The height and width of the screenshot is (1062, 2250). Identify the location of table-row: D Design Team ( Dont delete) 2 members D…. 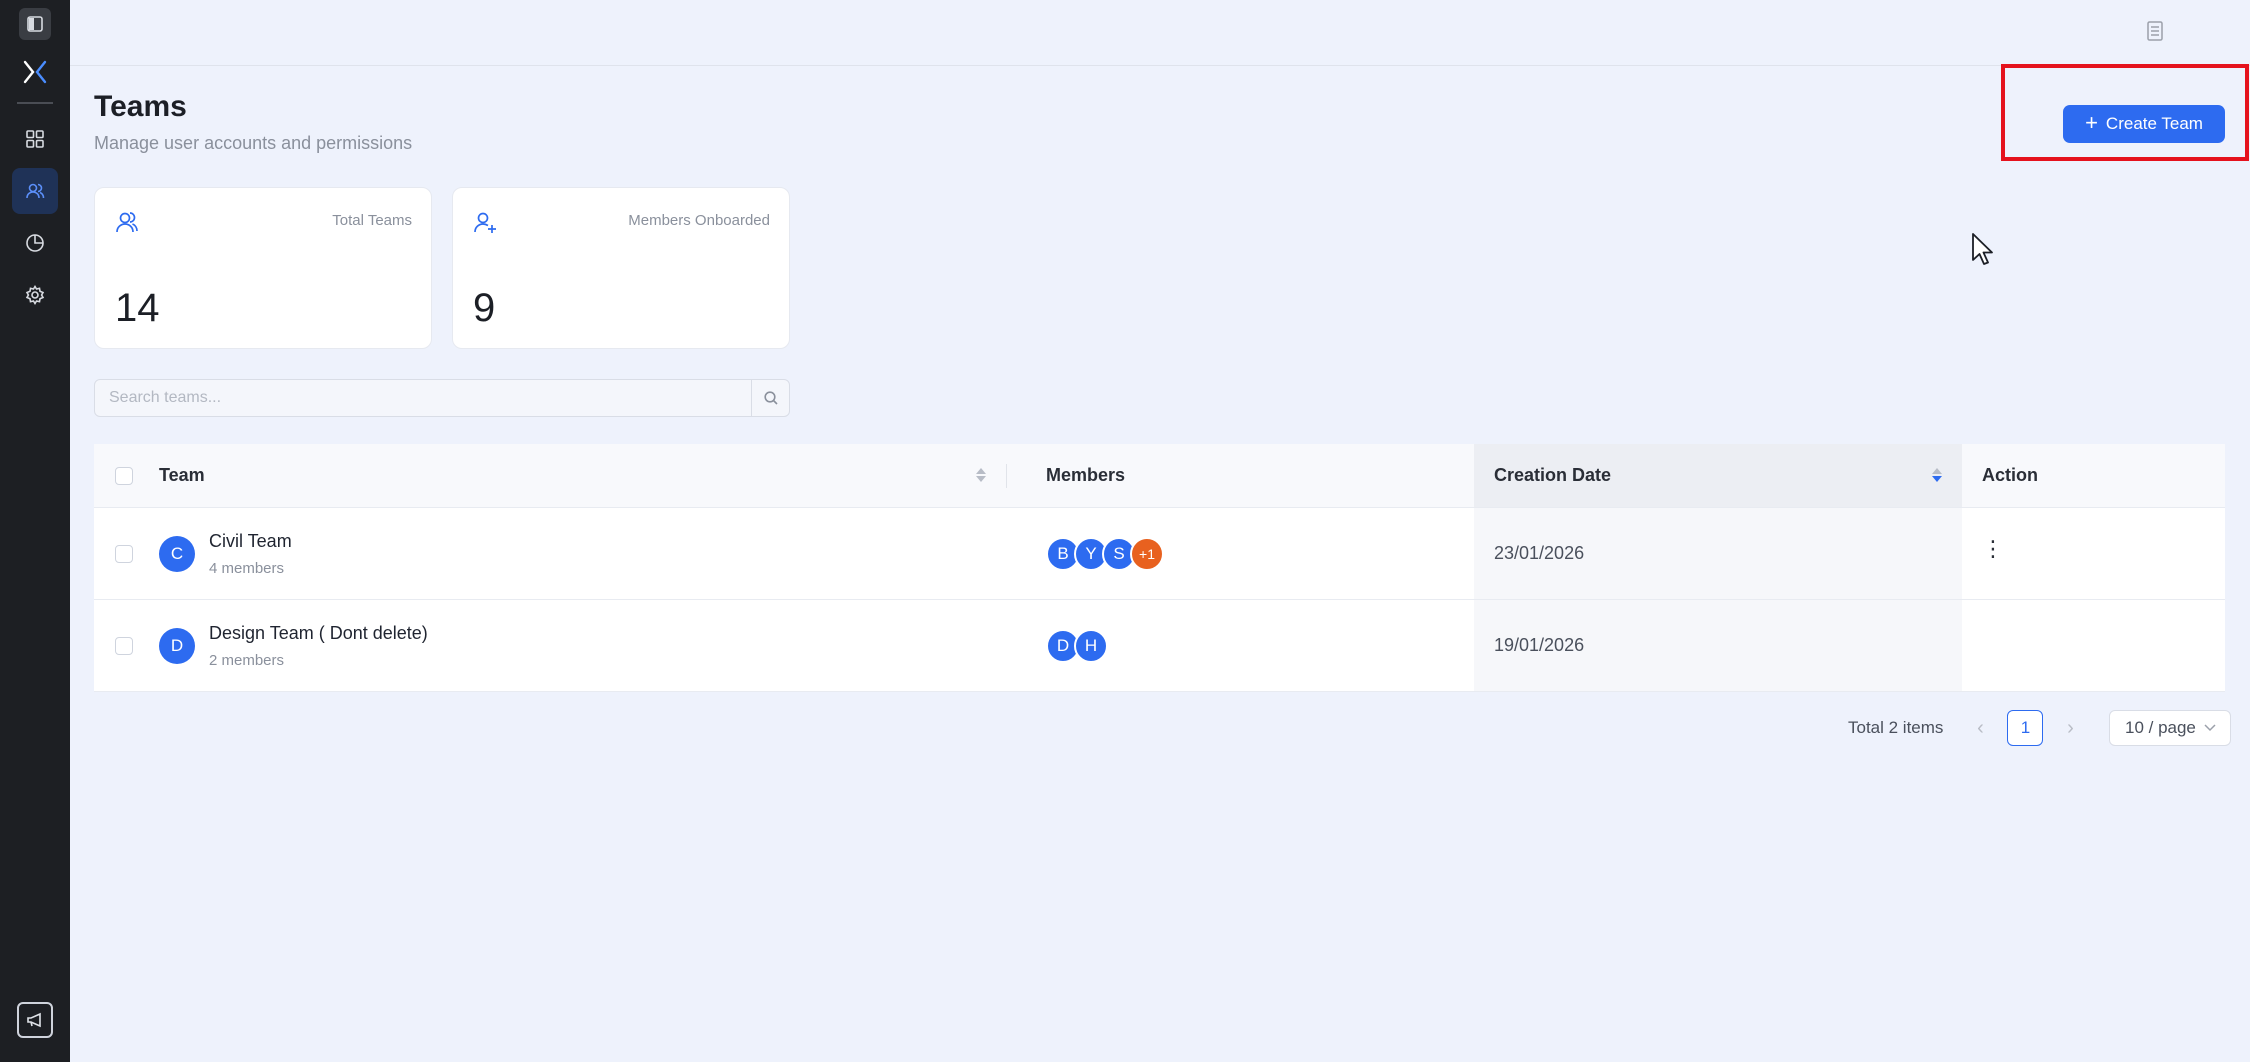
(1159, 646).